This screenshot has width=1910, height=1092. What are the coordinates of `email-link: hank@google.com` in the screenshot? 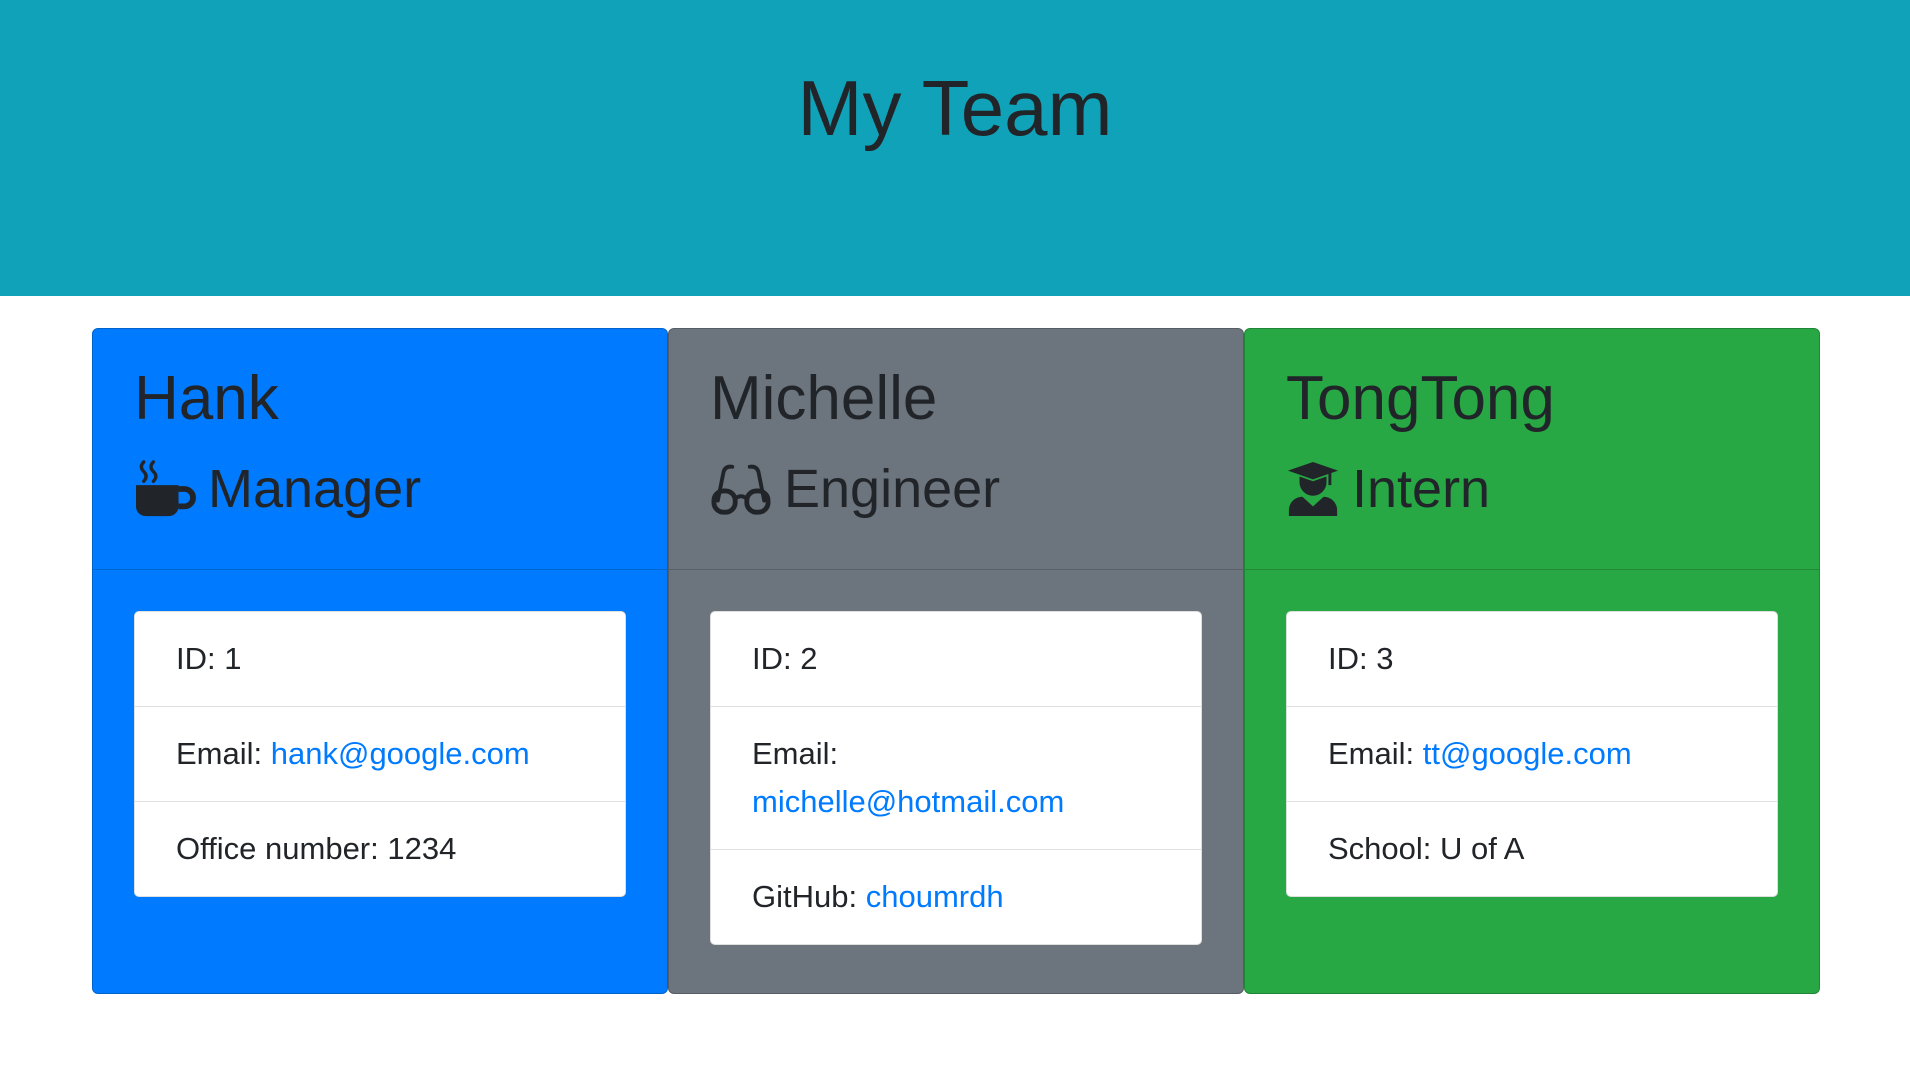 It's located at (400, 753).